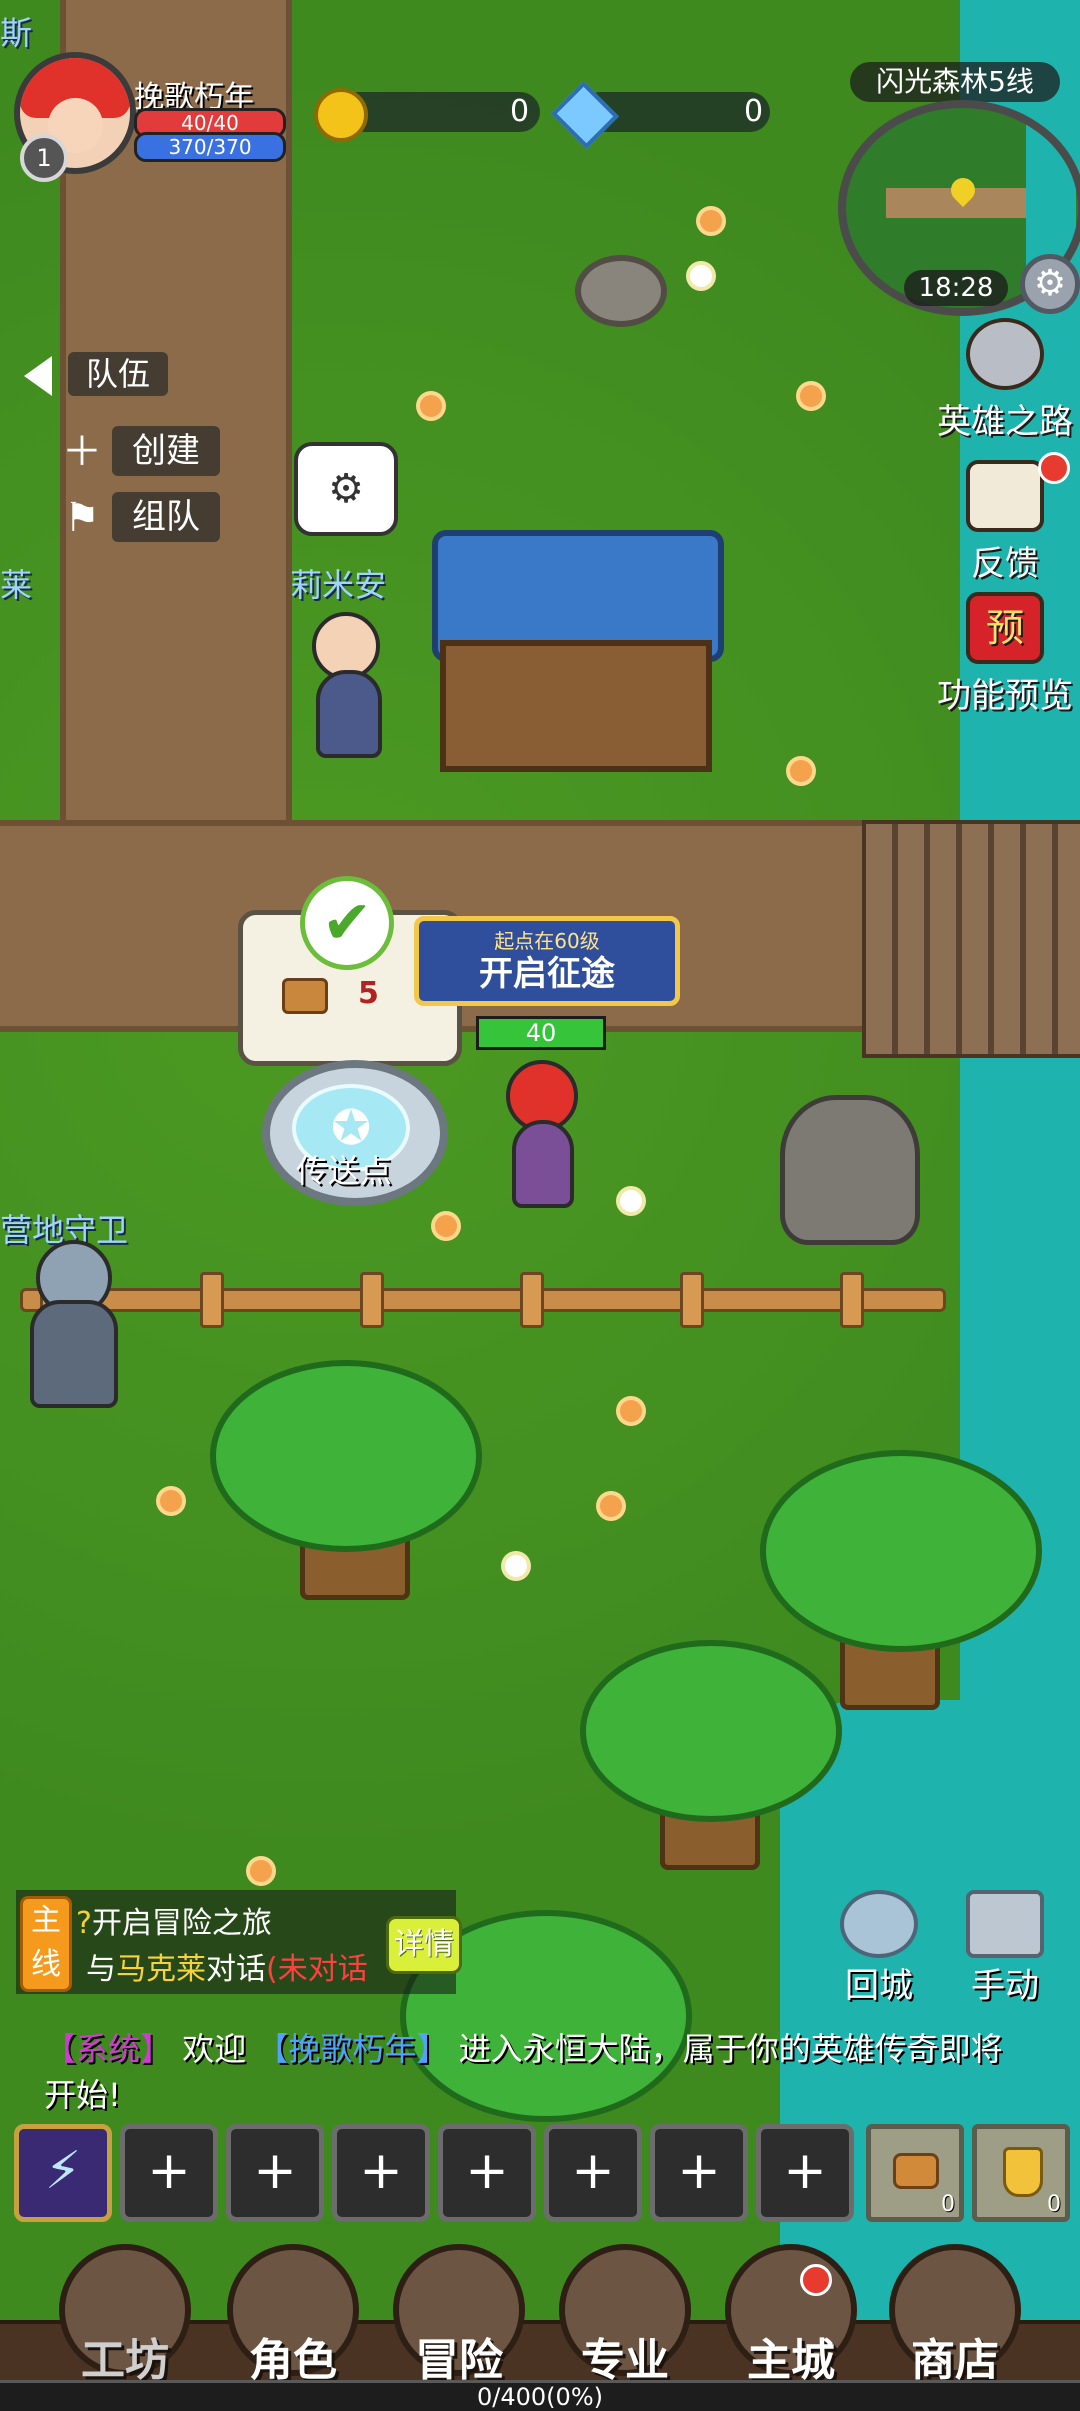  Describe the element at coordinates (293, 2315) in the screenshot. I see `nav-character: 角色` at that location.